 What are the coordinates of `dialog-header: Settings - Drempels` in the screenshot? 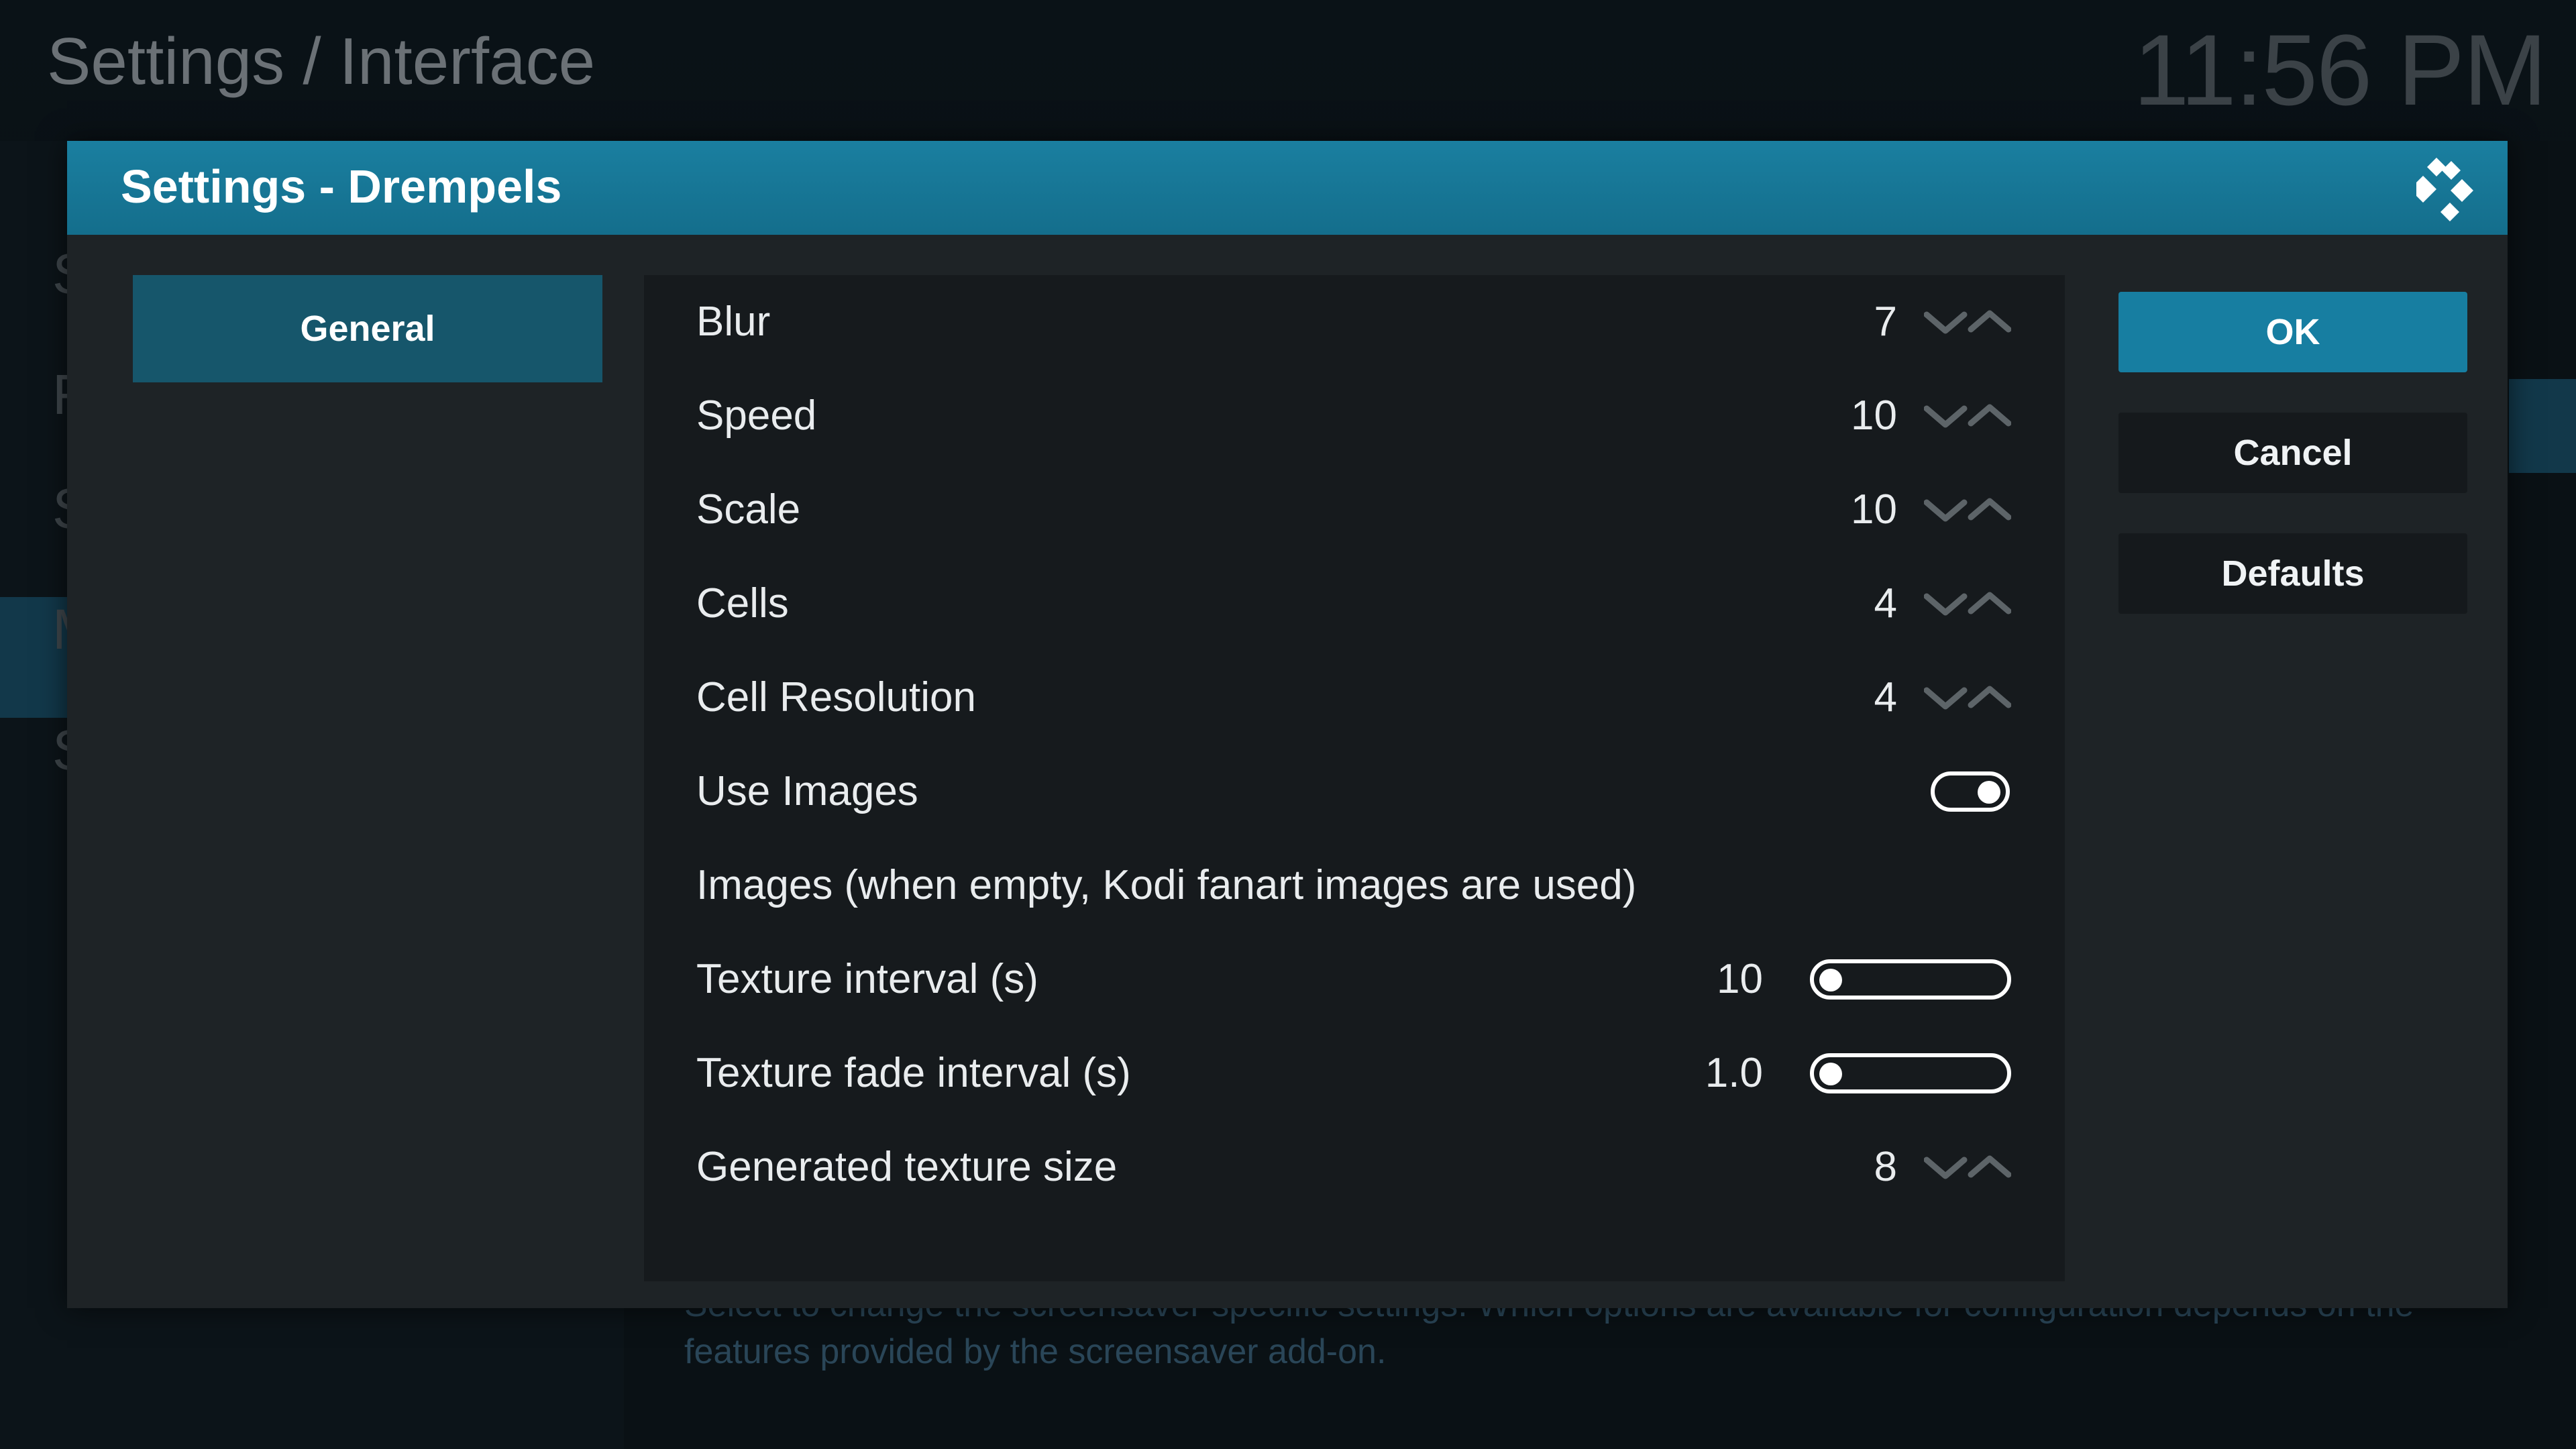 It's located at (1287, 188).